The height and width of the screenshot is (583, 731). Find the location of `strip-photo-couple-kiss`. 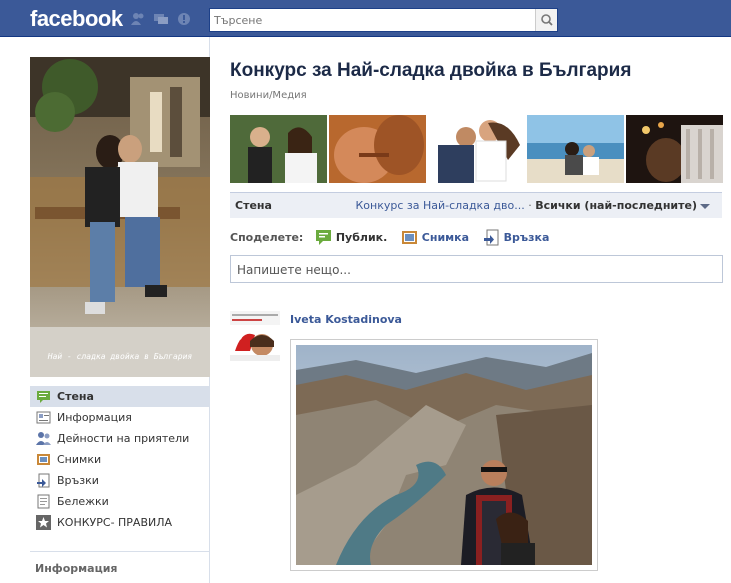

strip-photo-couple-kiss is located at coordinates (476, 149).